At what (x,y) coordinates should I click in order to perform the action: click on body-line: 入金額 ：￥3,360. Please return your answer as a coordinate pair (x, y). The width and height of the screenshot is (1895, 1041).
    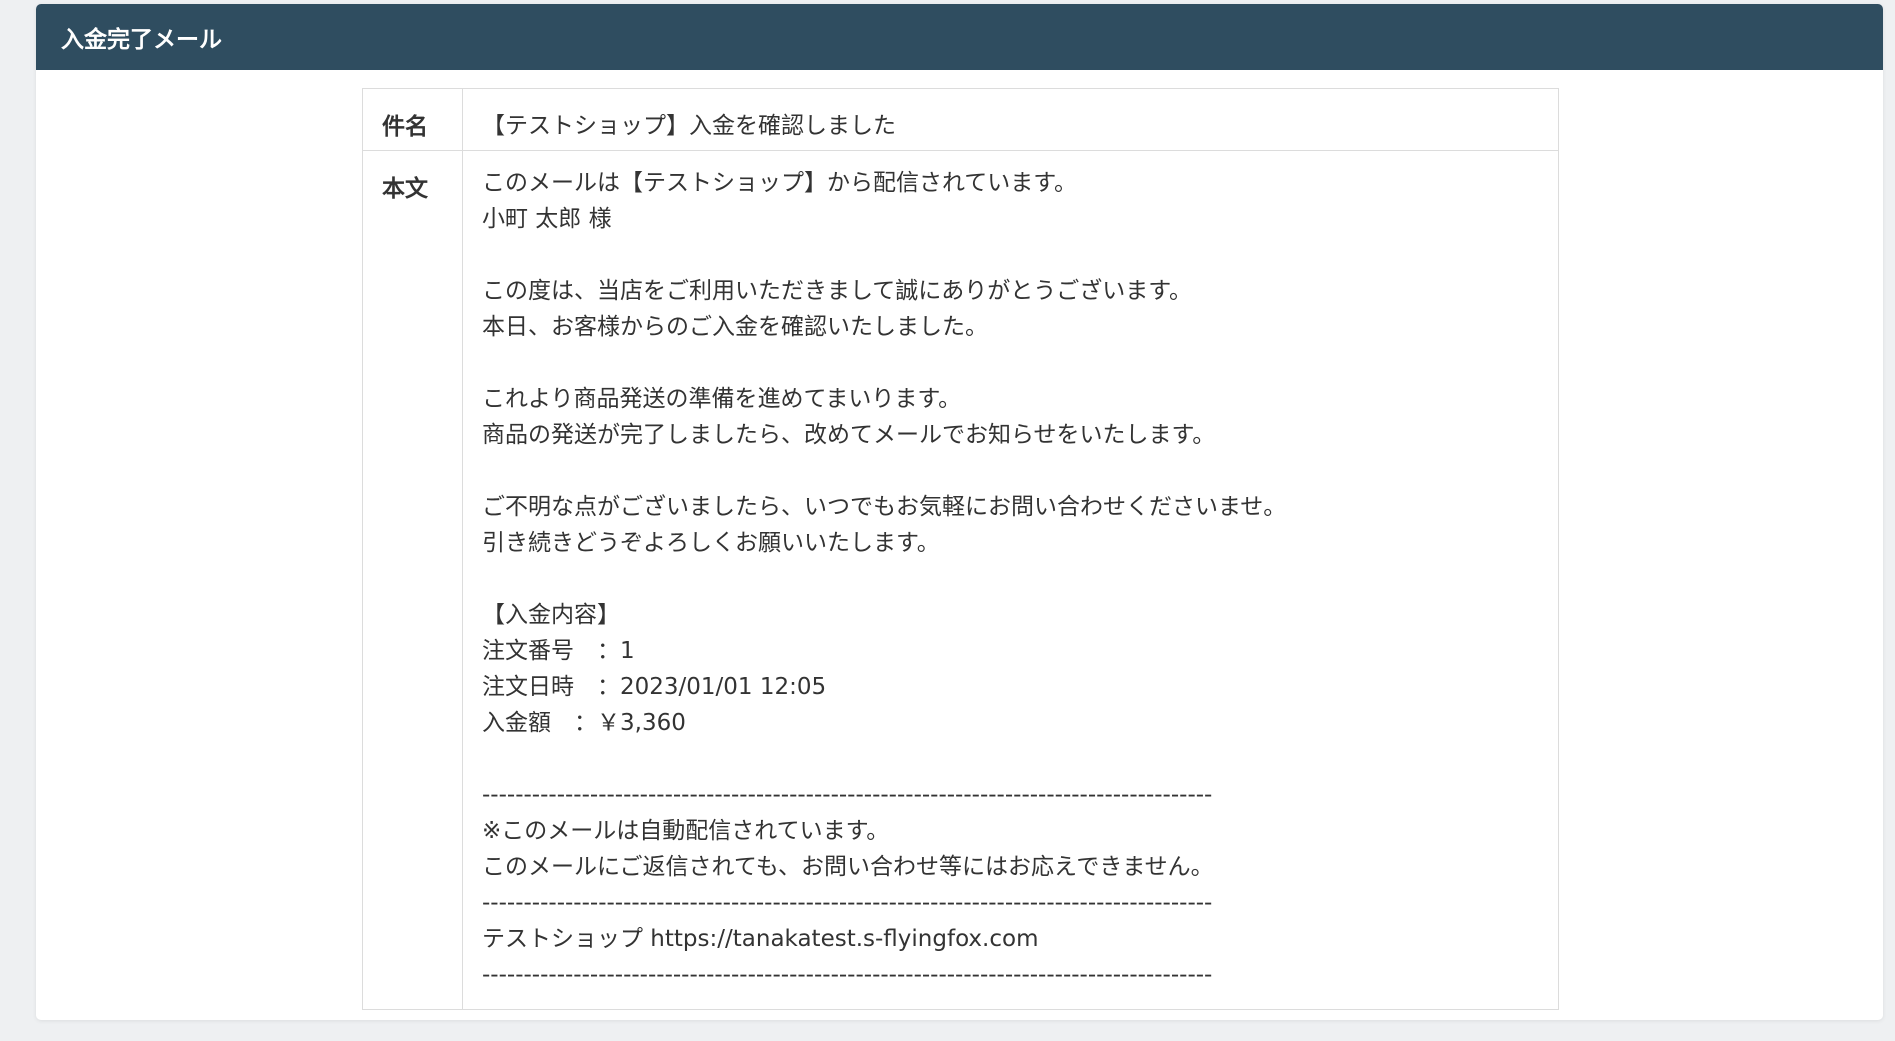
    Looking at the image, I should click on (584, 723).